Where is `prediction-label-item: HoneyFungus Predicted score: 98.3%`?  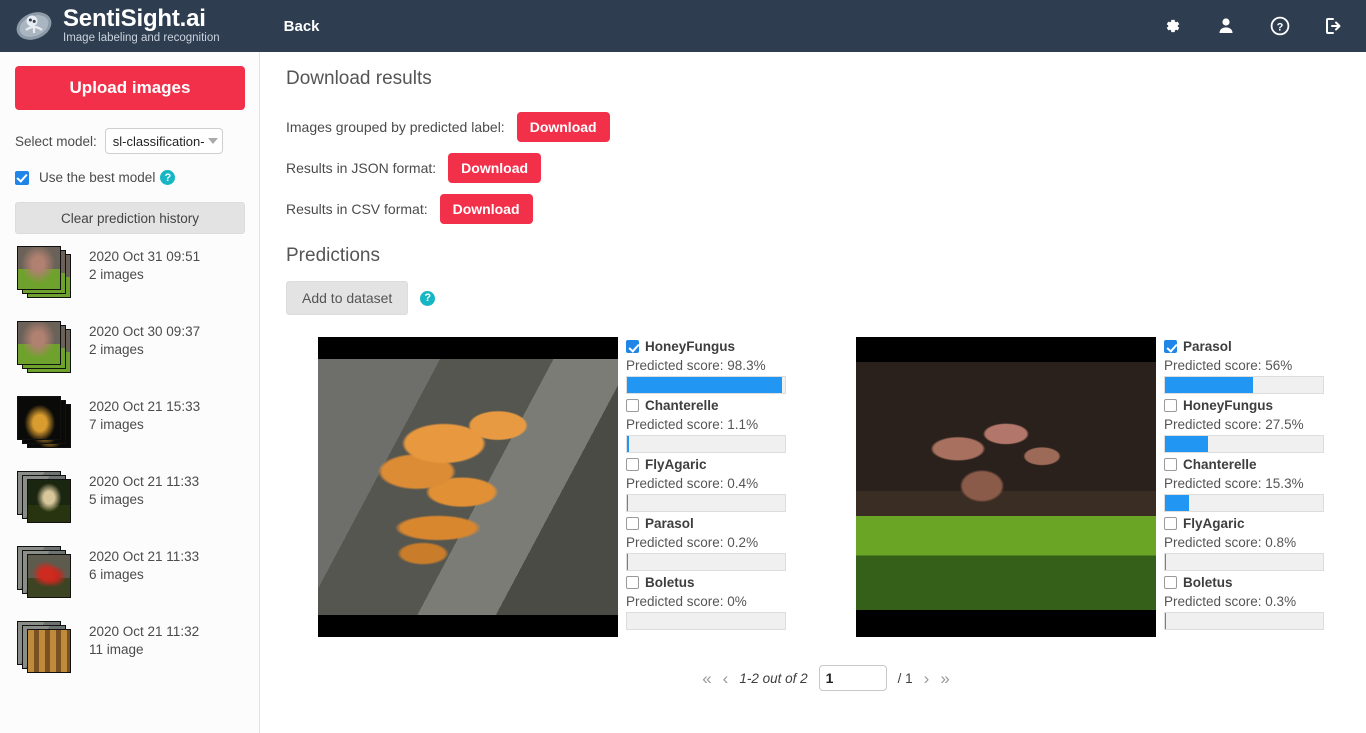
prediction-label-item: HoneyFungus Predicted score: 98.3% is located at coordinates (706, 365).